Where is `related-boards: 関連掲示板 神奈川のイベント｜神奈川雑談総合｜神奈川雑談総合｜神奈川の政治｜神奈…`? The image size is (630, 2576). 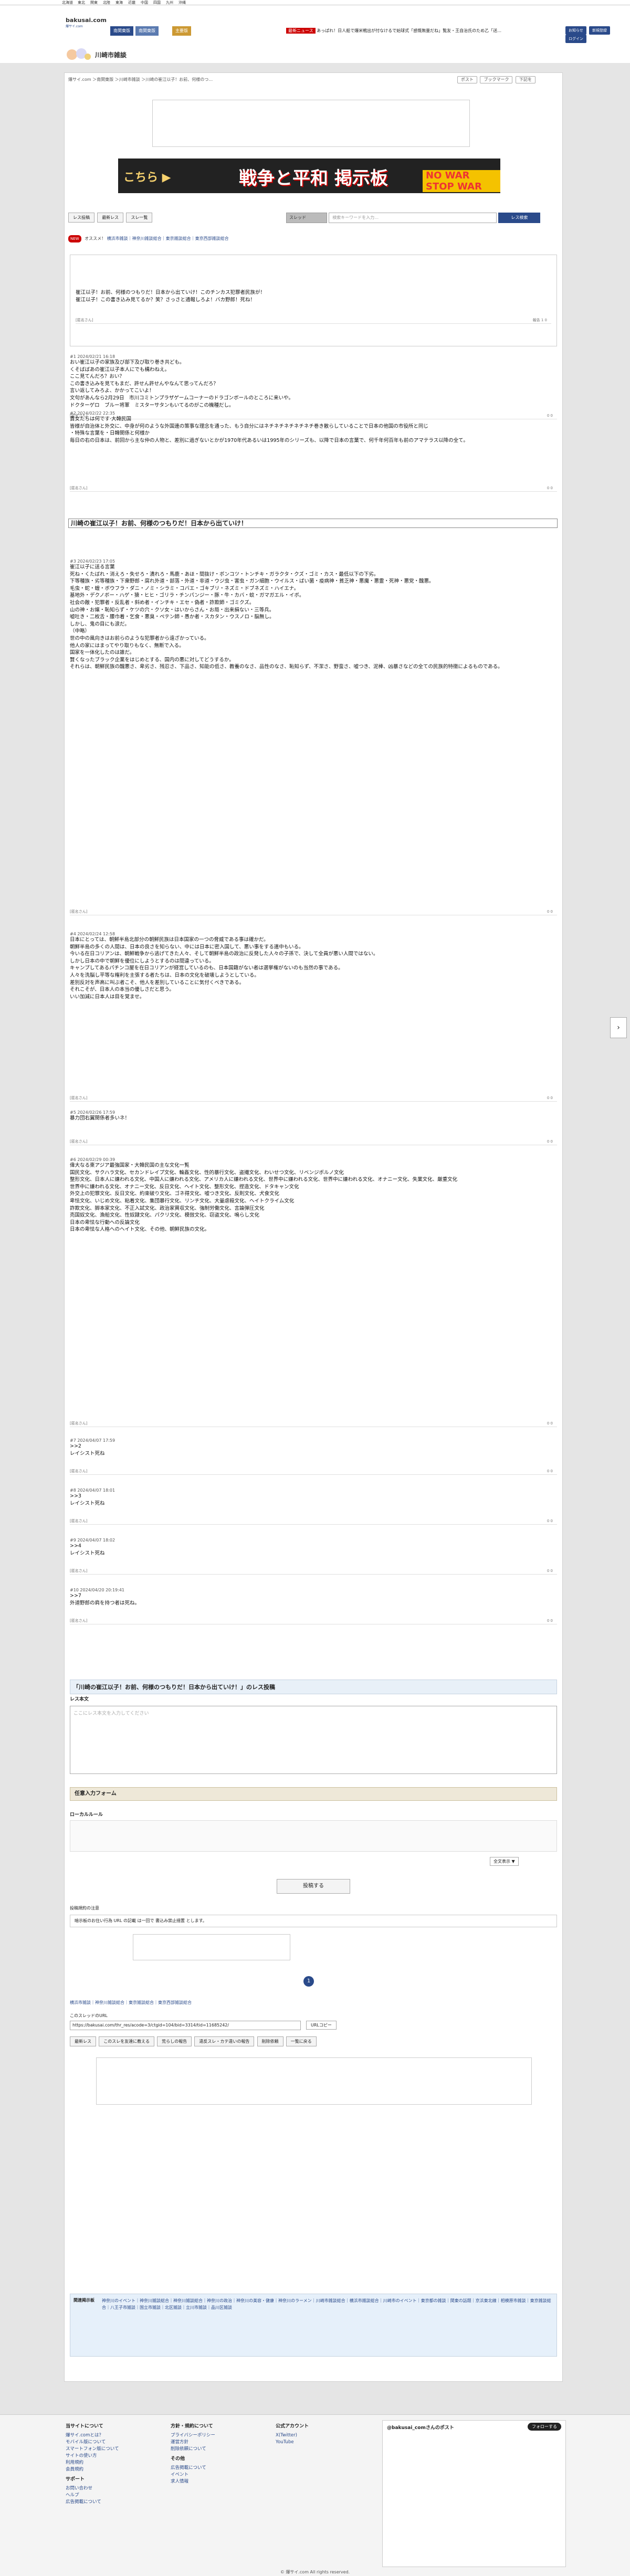 related-boards: 関連掲示板 神奈川のイベント｜神奈川雑談総合｜神奈川雑談総合｜神奈川の政治｜神奈… is located at coordinates (313, 2325).